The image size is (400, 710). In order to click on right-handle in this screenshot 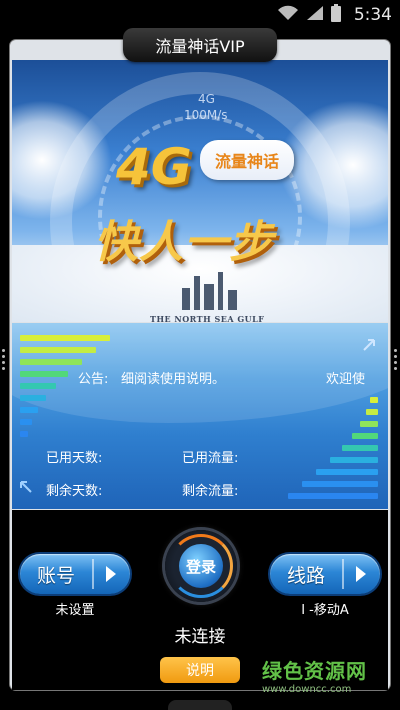, I will do `click(396, 359)`.